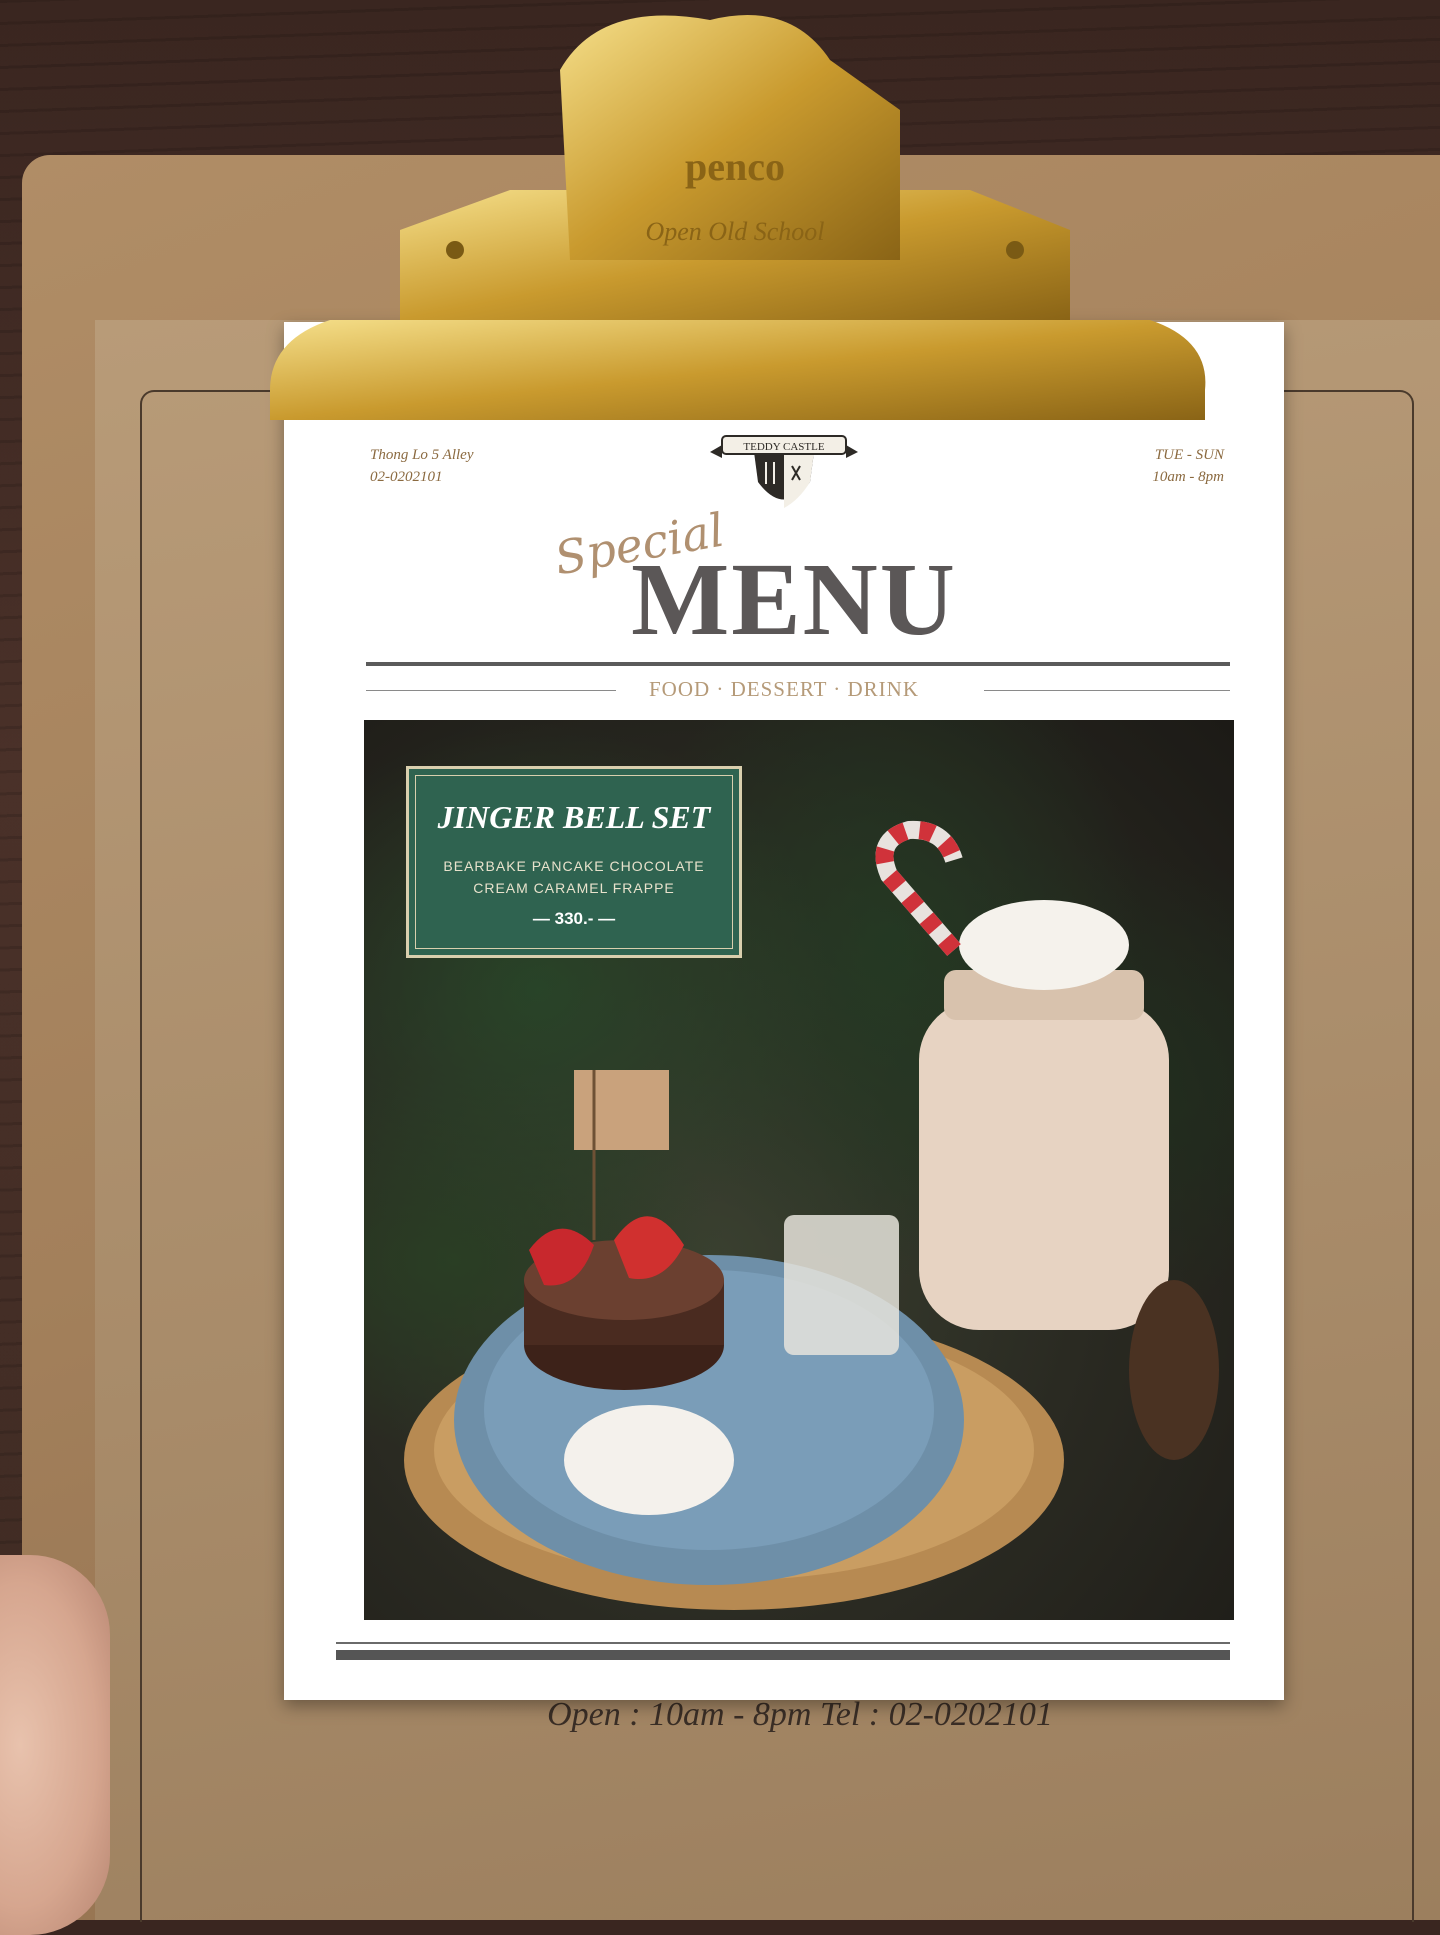 This screenshot has height=1935, width=1440. Describe the element at coordinates (1188, 477) in the screenshot. I see `open-hours: 10am - 8pm` at that location.